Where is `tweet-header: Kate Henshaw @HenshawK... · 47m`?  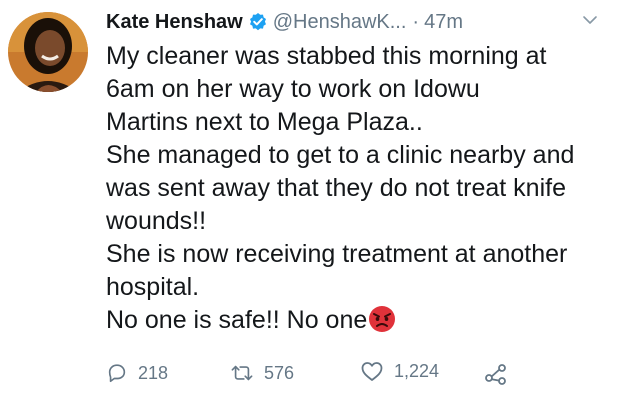
tweet-header: Kate Henshaw @HenshawK... · 47m is located at coordinates (284, 22).